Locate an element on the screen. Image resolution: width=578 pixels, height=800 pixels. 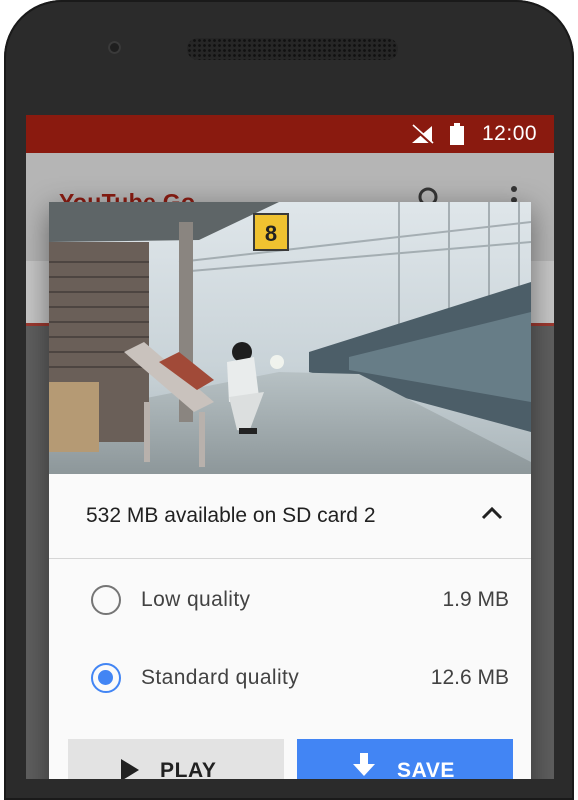
no-signal-icon is located at coordinates (422, 134).